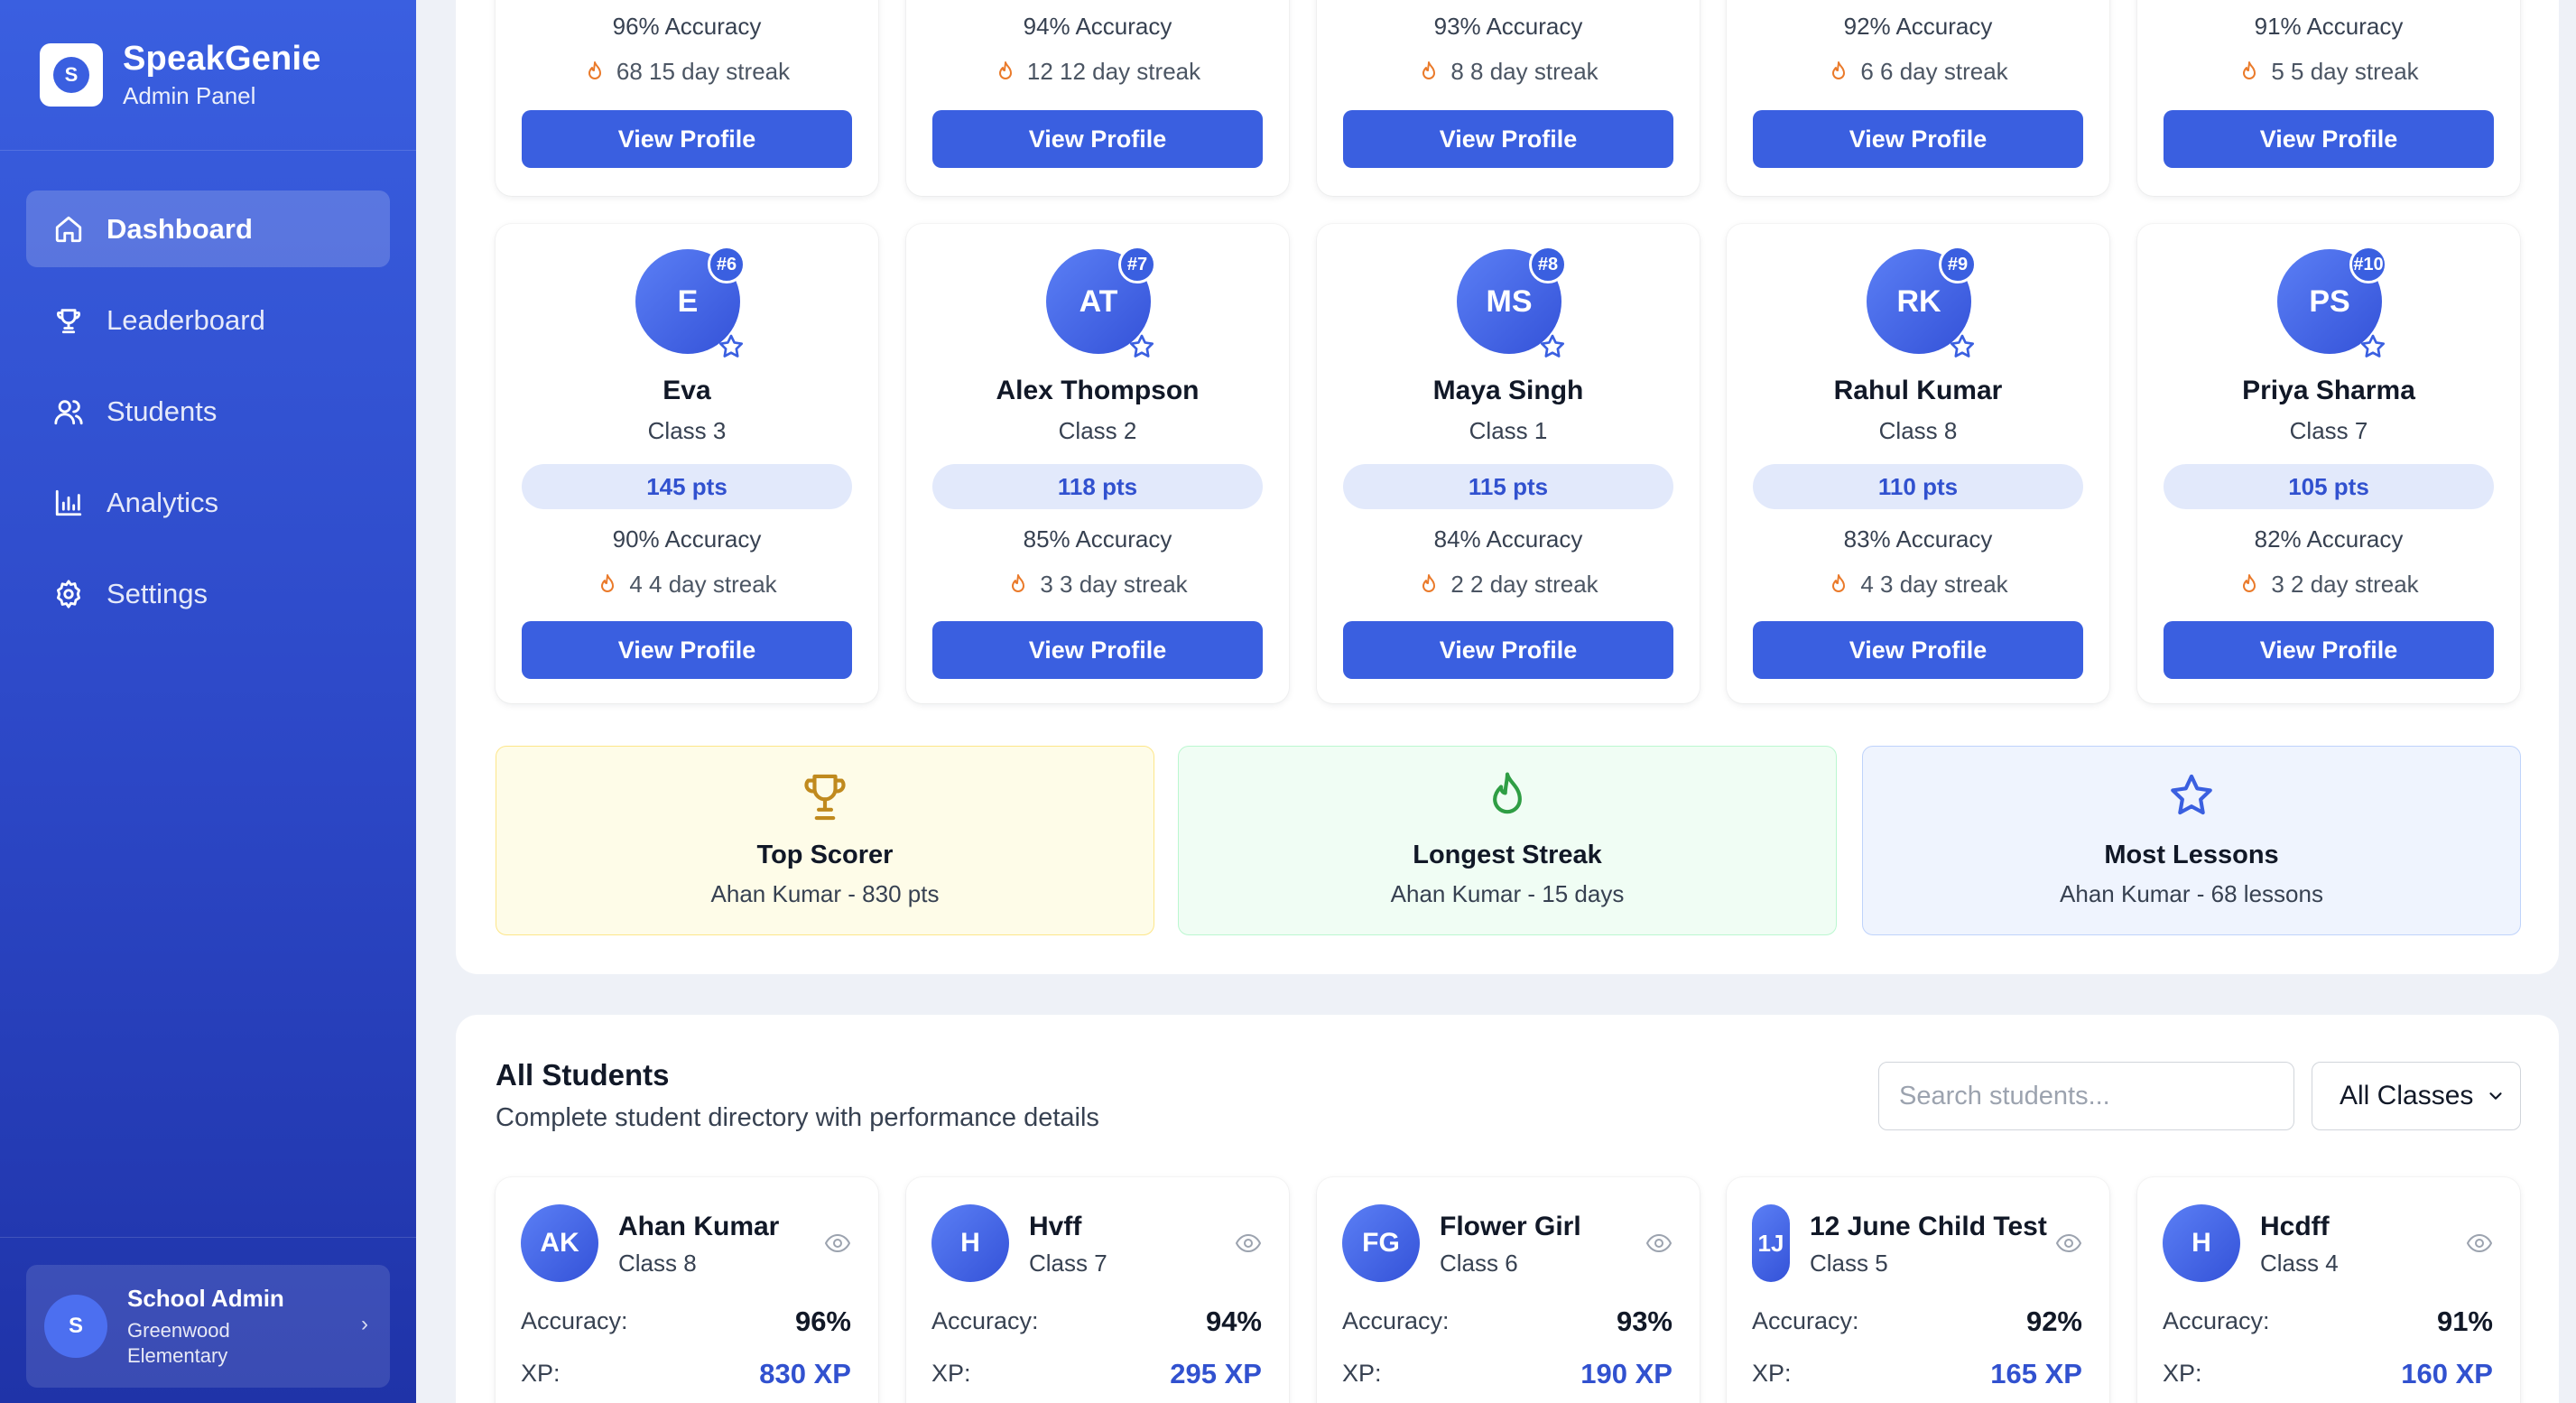 This screenshot has height=1403, width=2576. I want to click on points-badge: 145 pts, so click(687, 487).